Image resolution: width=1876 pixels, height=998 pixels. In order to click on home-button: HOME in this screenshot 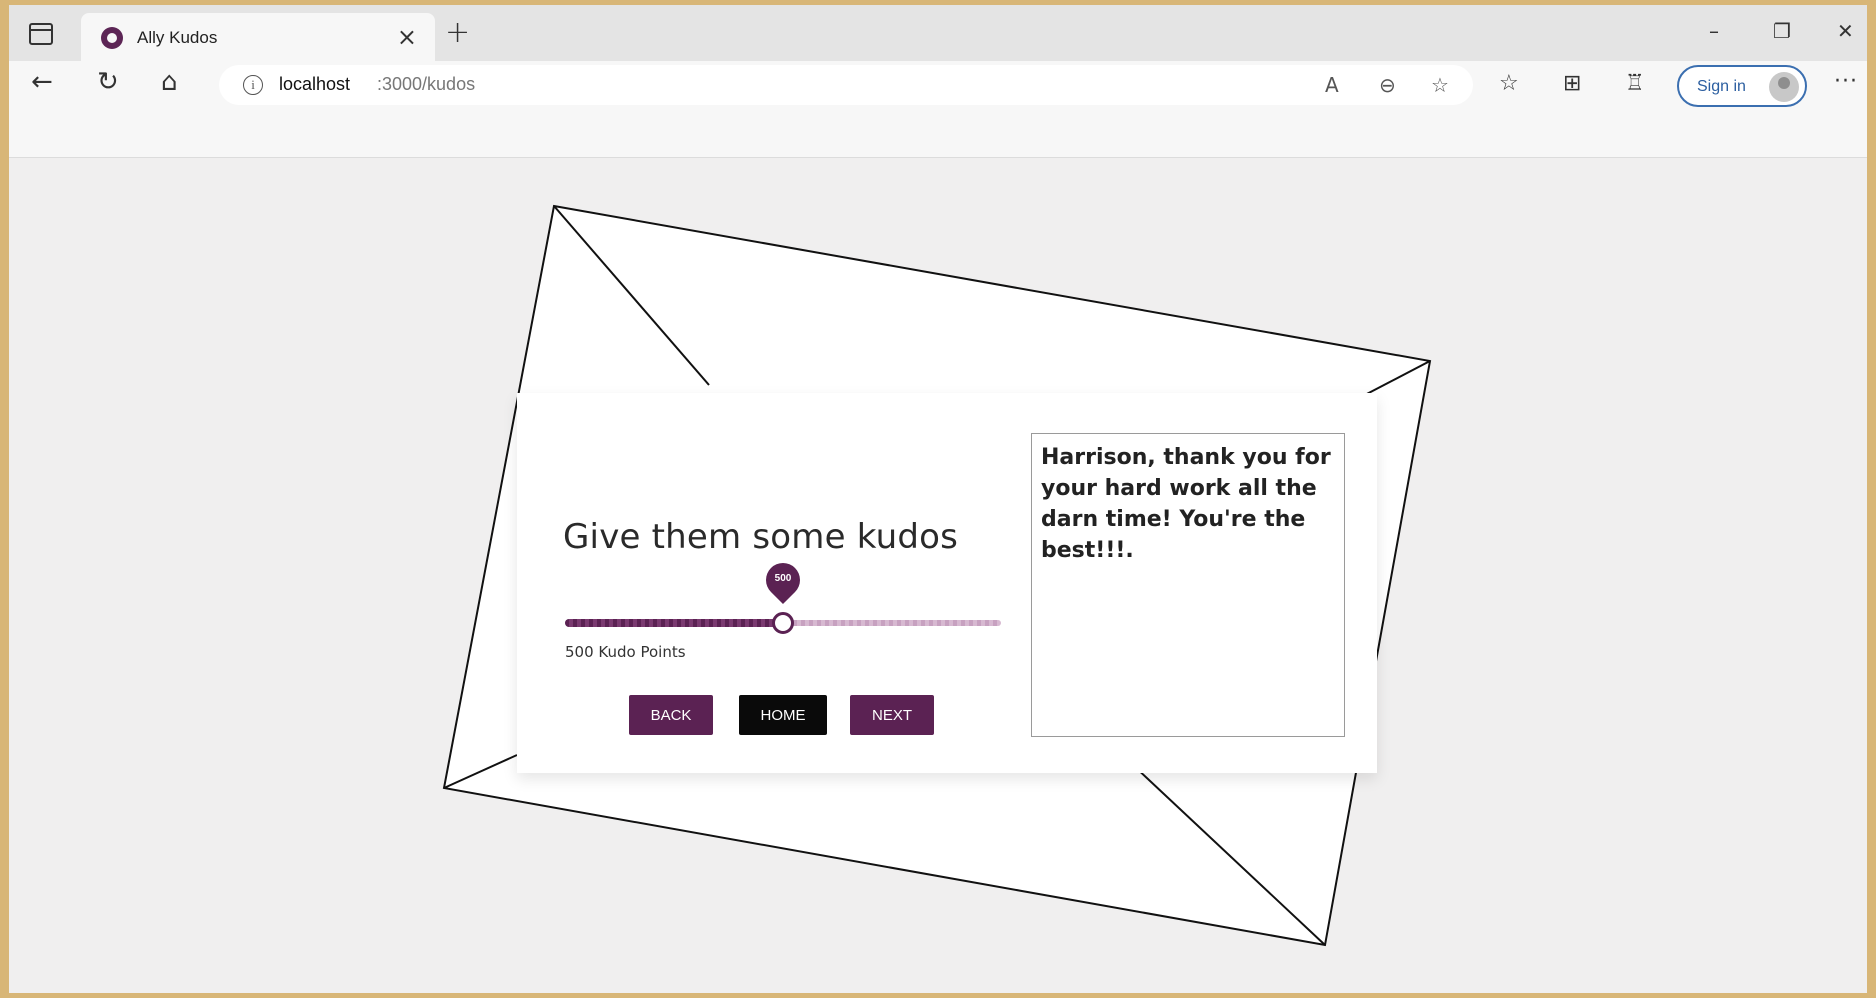, I will do `click(783, 715)`.